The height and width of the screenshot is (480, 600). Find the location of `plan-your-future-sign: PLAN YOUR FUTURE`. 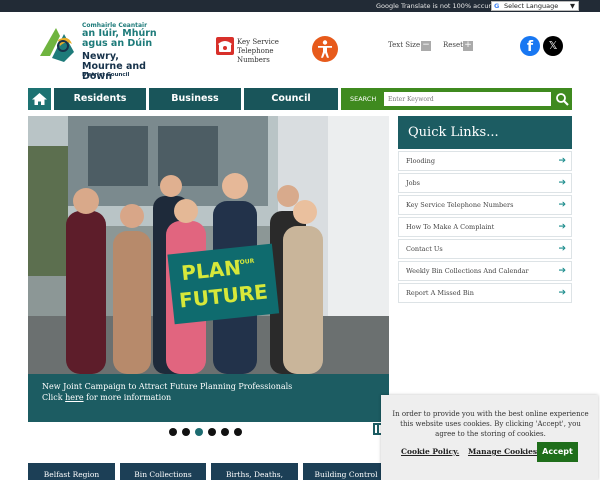

plan-your-future-sign: PLAN YOUR FUTURE is located at coordinates (223, 284).